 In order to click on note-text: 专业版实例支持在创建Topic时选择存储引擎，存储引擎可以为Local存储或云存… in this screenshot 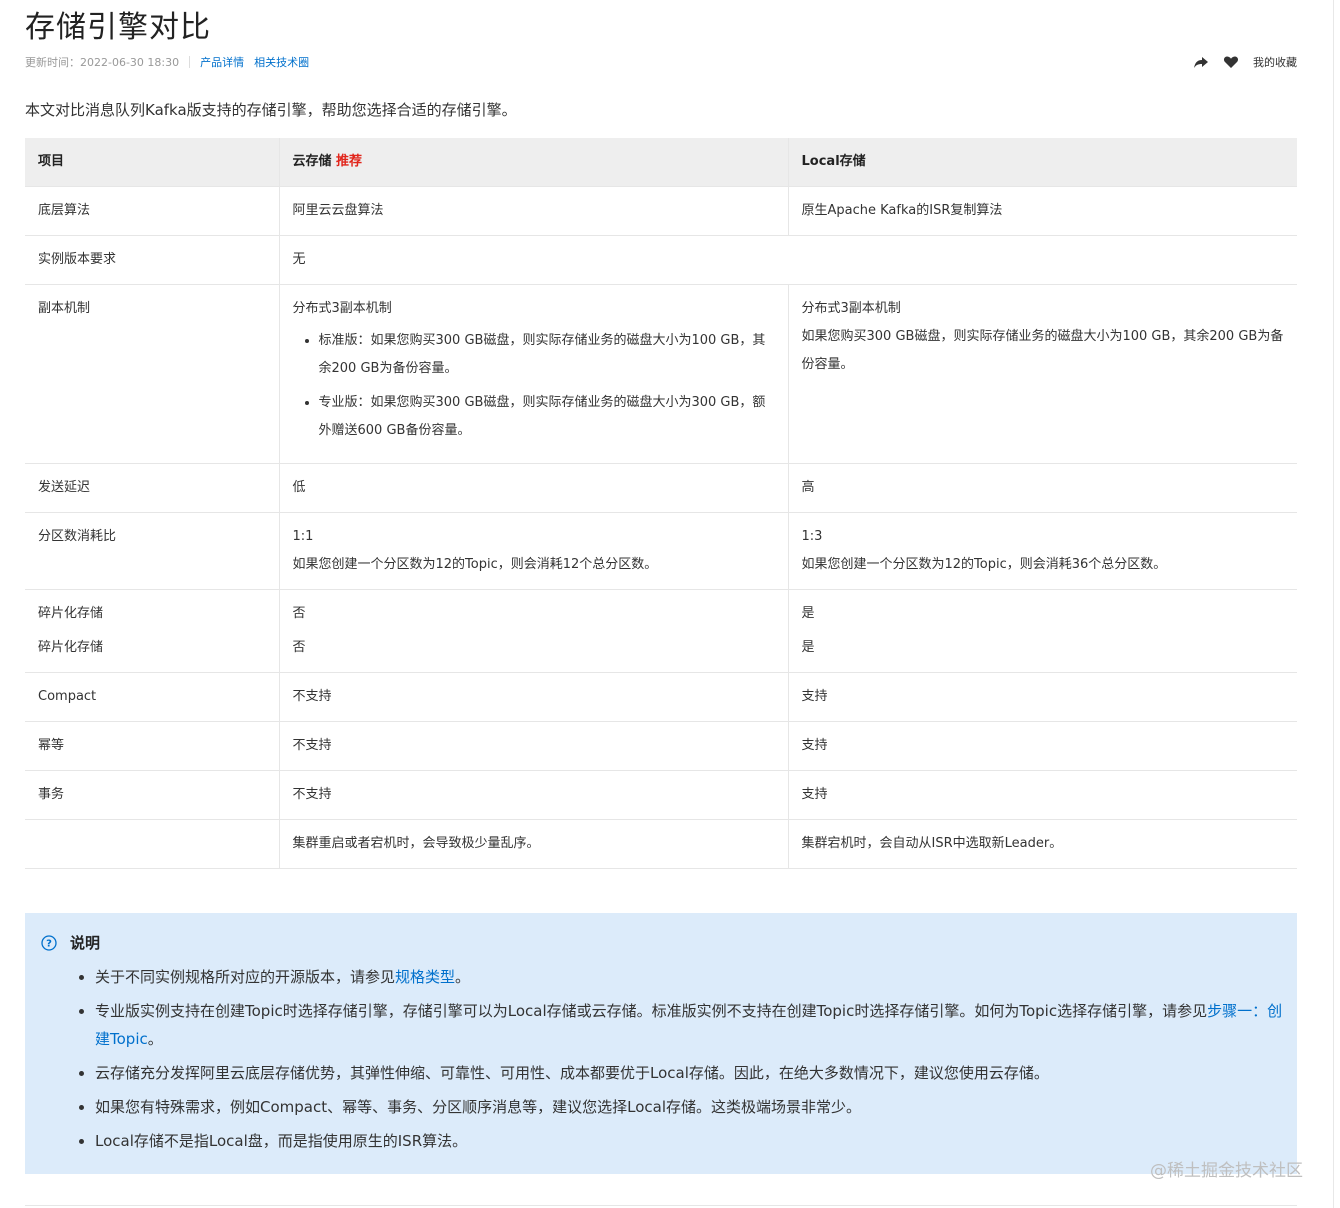, I will do `click(651, 1011)`.